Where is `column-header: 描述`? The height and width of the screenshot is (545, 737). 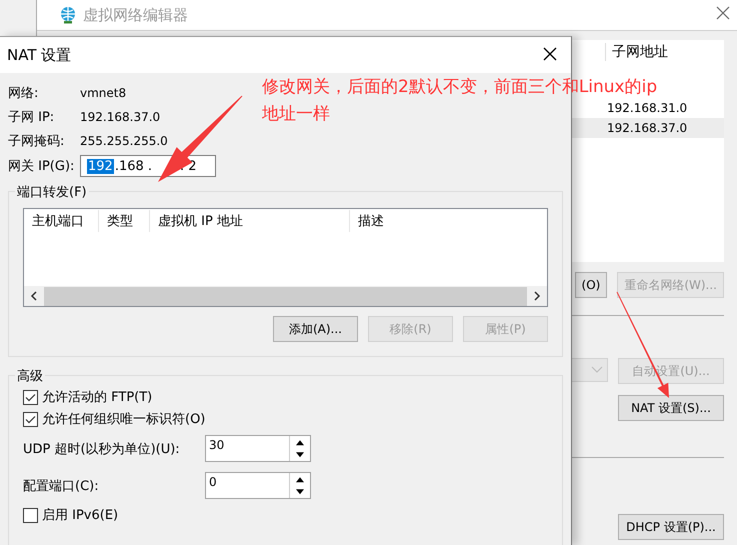 column-header: 描述 is located at coordinates (367, 221).